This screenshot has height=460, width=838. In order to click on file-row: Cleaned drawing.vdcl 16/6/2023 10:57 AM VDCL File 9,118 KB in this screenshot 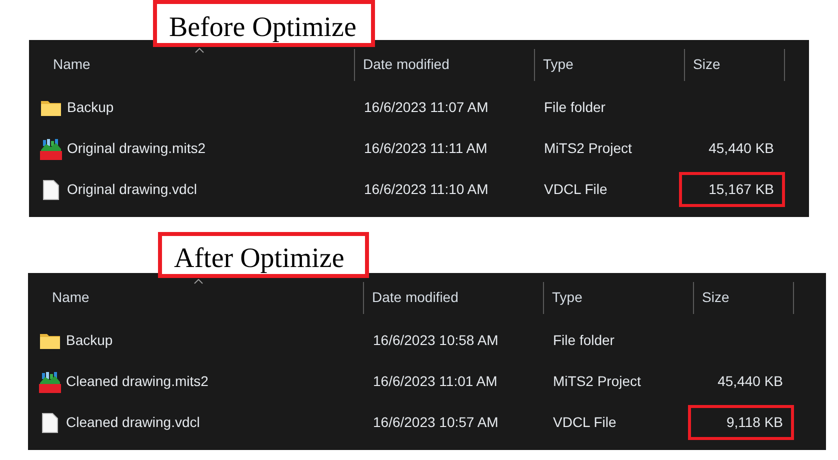, I will do `click(427, 422)`.